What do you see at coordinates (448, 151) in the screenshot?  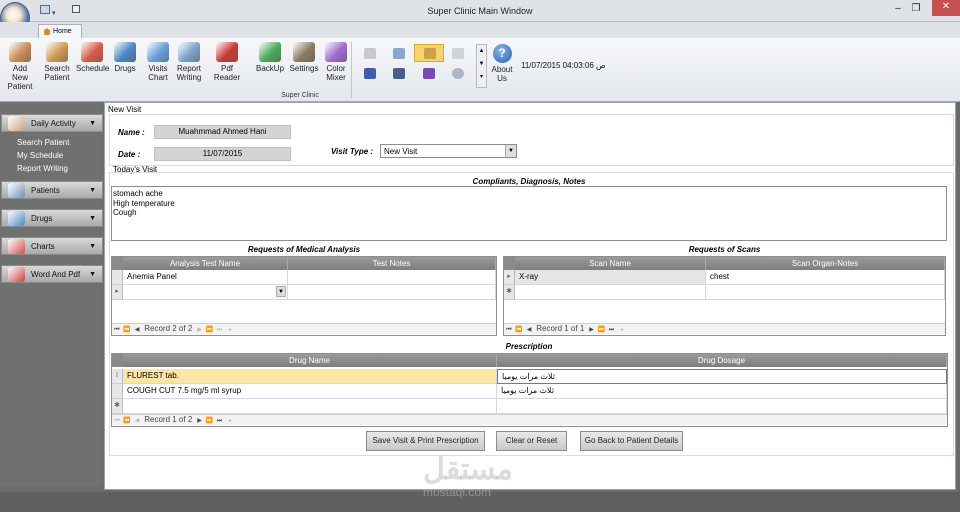 I see `visit-type-select: New Visit ▼` at bounding box center [448, 151].